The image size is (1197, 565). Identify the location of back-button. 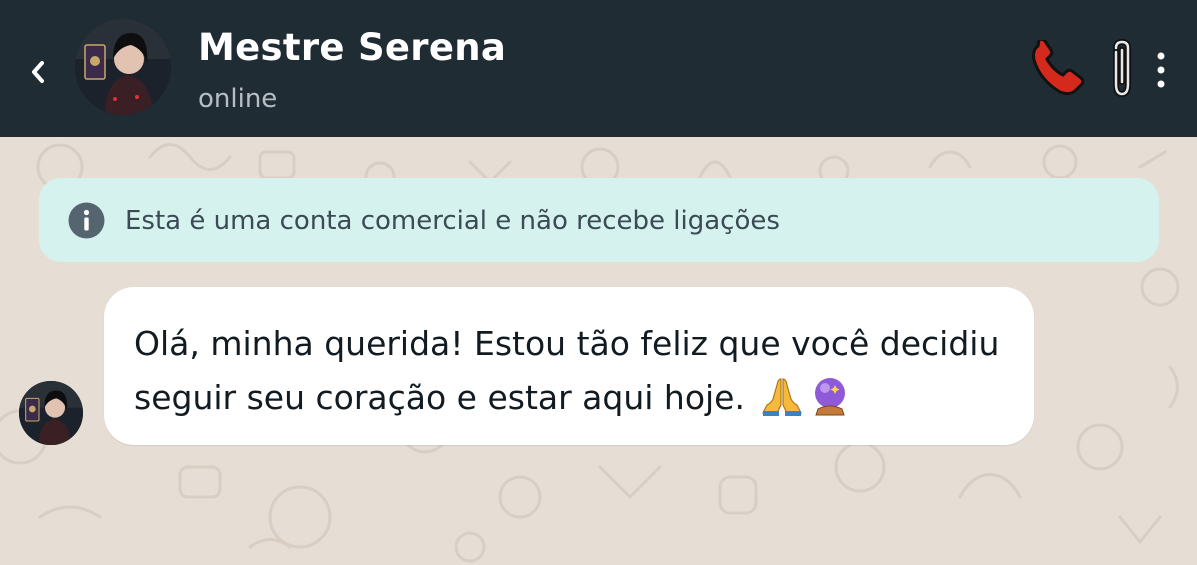
(38, 72).